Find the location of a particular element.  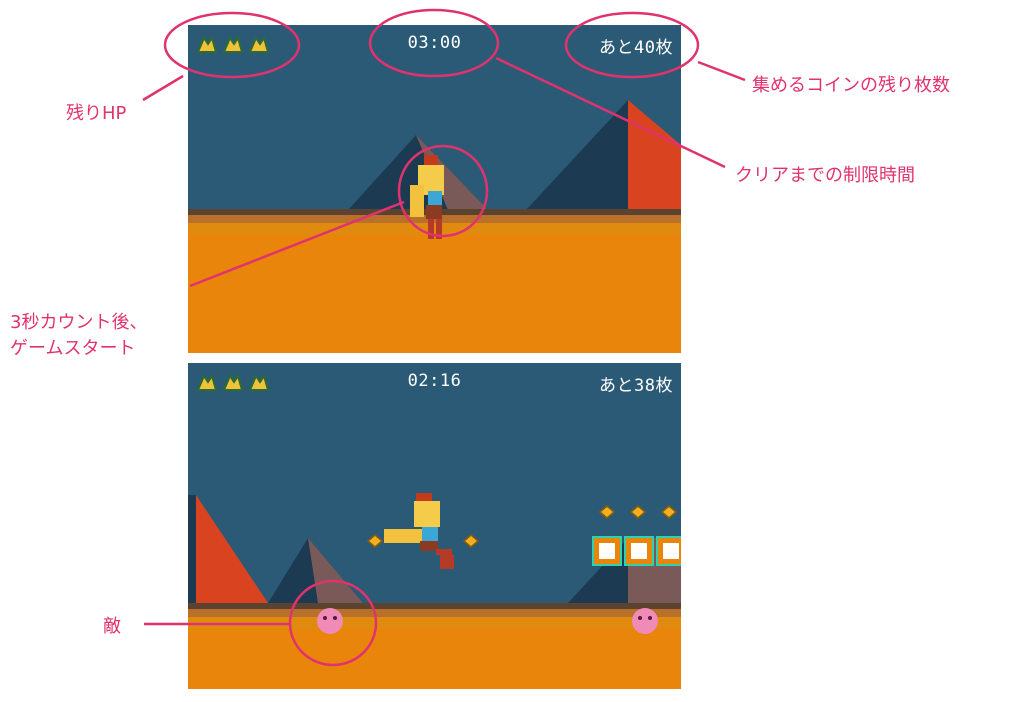

coins-remaining: あと40枚 is located at coordinates (636, 48).